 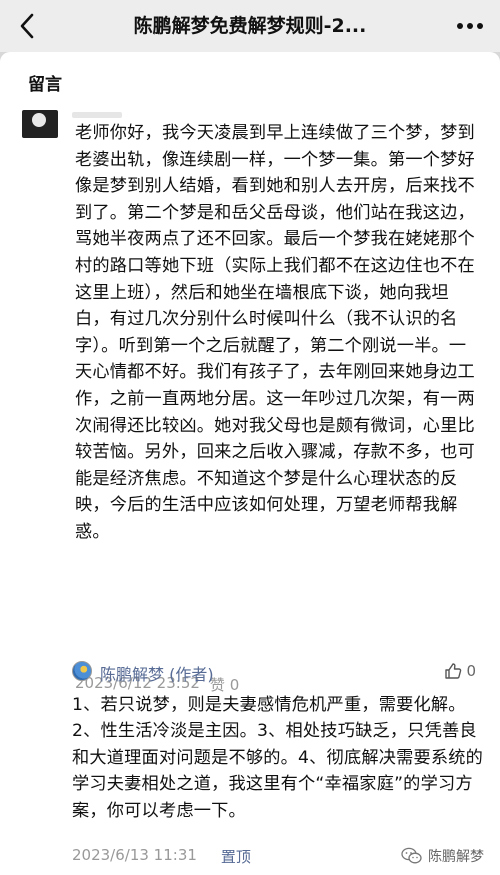 What do you see at coordinates (157, 673) in the screenshot?
I see `author-name: 陈鹏解梦 (作者)` at bounding box center [157, 673].